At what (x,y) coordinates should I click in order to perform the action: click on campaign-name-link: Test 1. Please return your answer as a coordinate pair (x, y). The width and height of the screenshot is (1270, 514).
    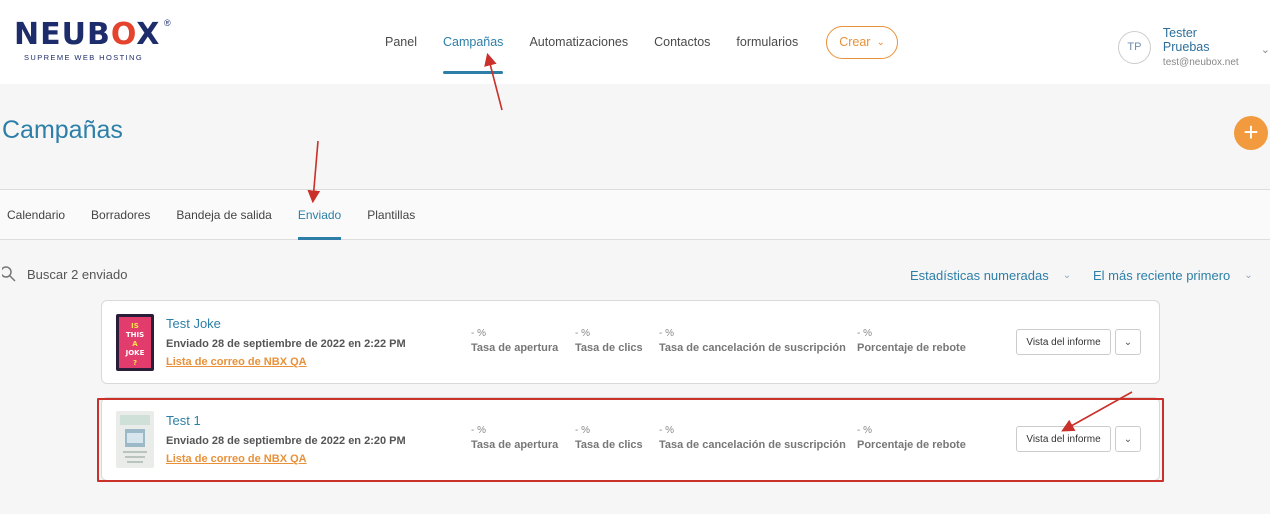
    Looking at the image, I should click on (183, 420).